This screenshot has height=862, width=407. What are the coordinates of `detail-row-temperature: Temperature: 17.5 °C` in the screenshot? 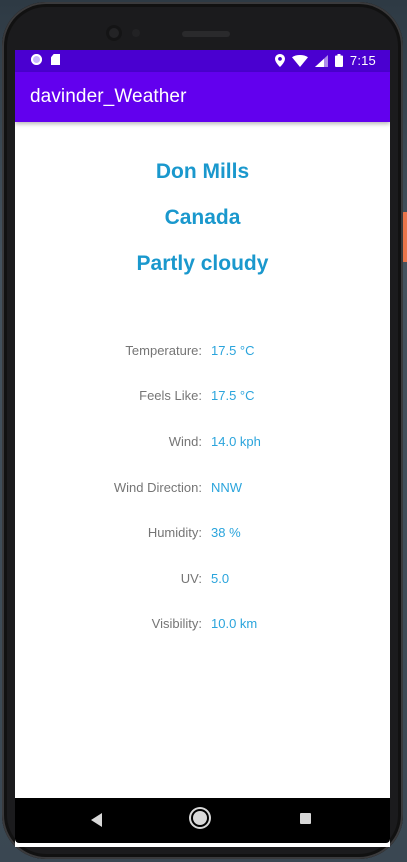 It's located at (202, 352).